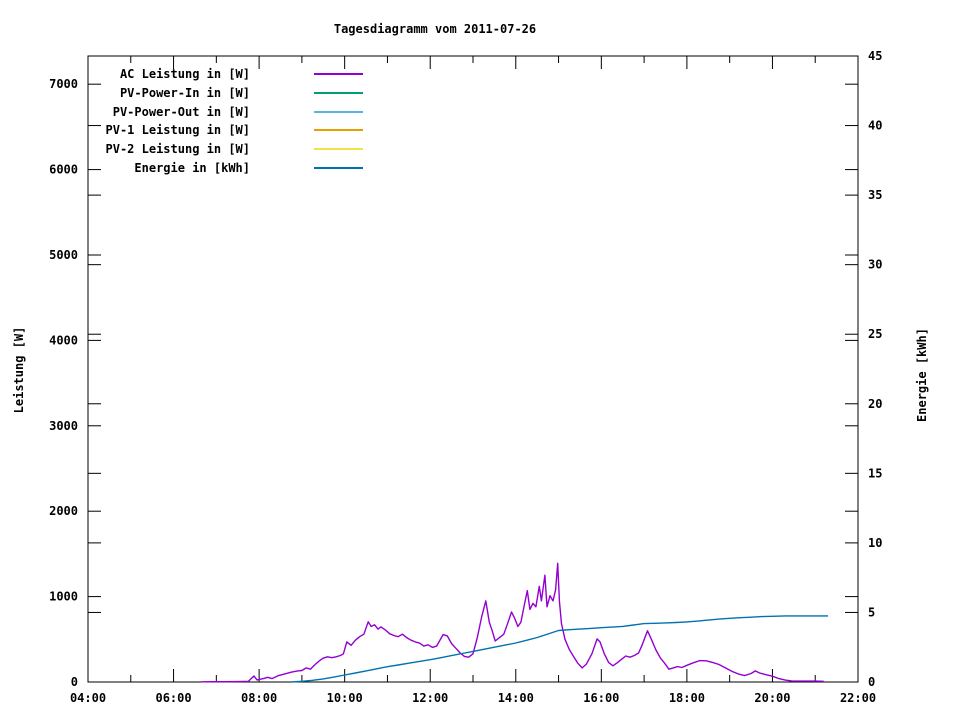  I want to click on tick-label: 5, so click(871, 612).